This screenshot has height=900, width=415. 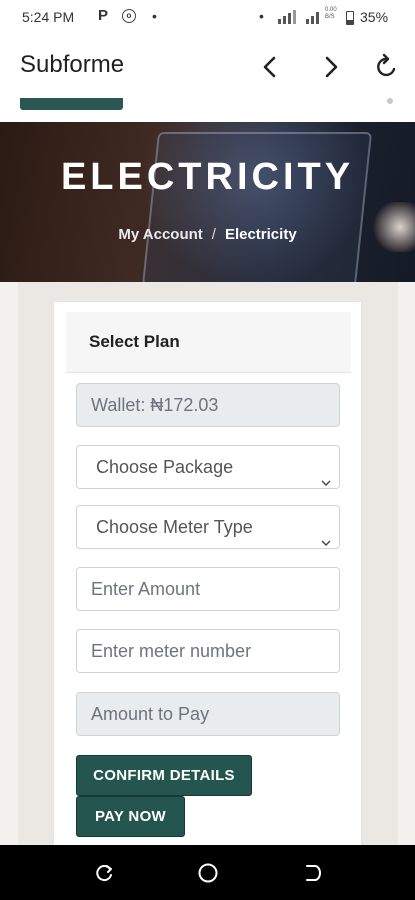 What do you see at coordinates (260, 234) in the screenshot?
I see `breadcrumb-current: Electricity` at bounding box center [260, 234].